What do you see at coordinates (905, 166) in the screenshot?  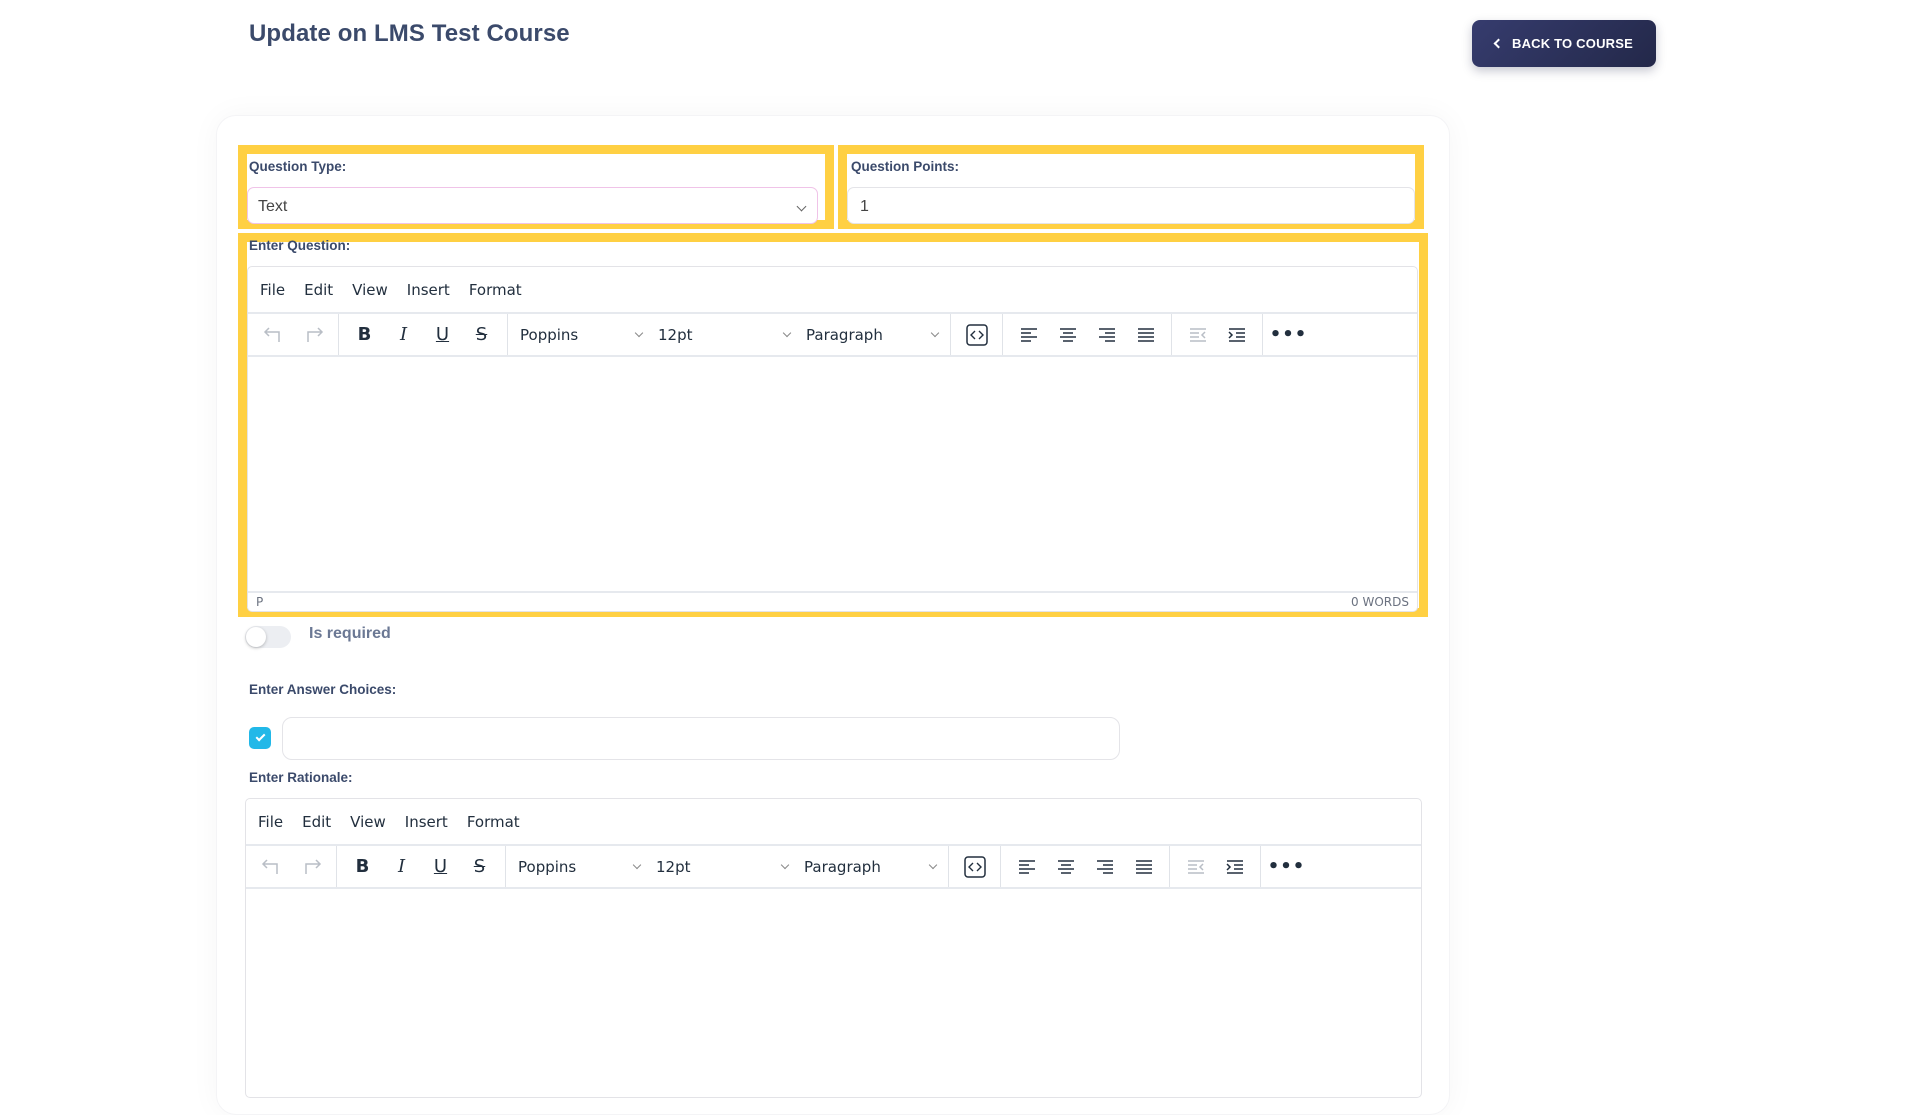 I see `question-points-label: Question Points:` at bounding box center [905, 166].